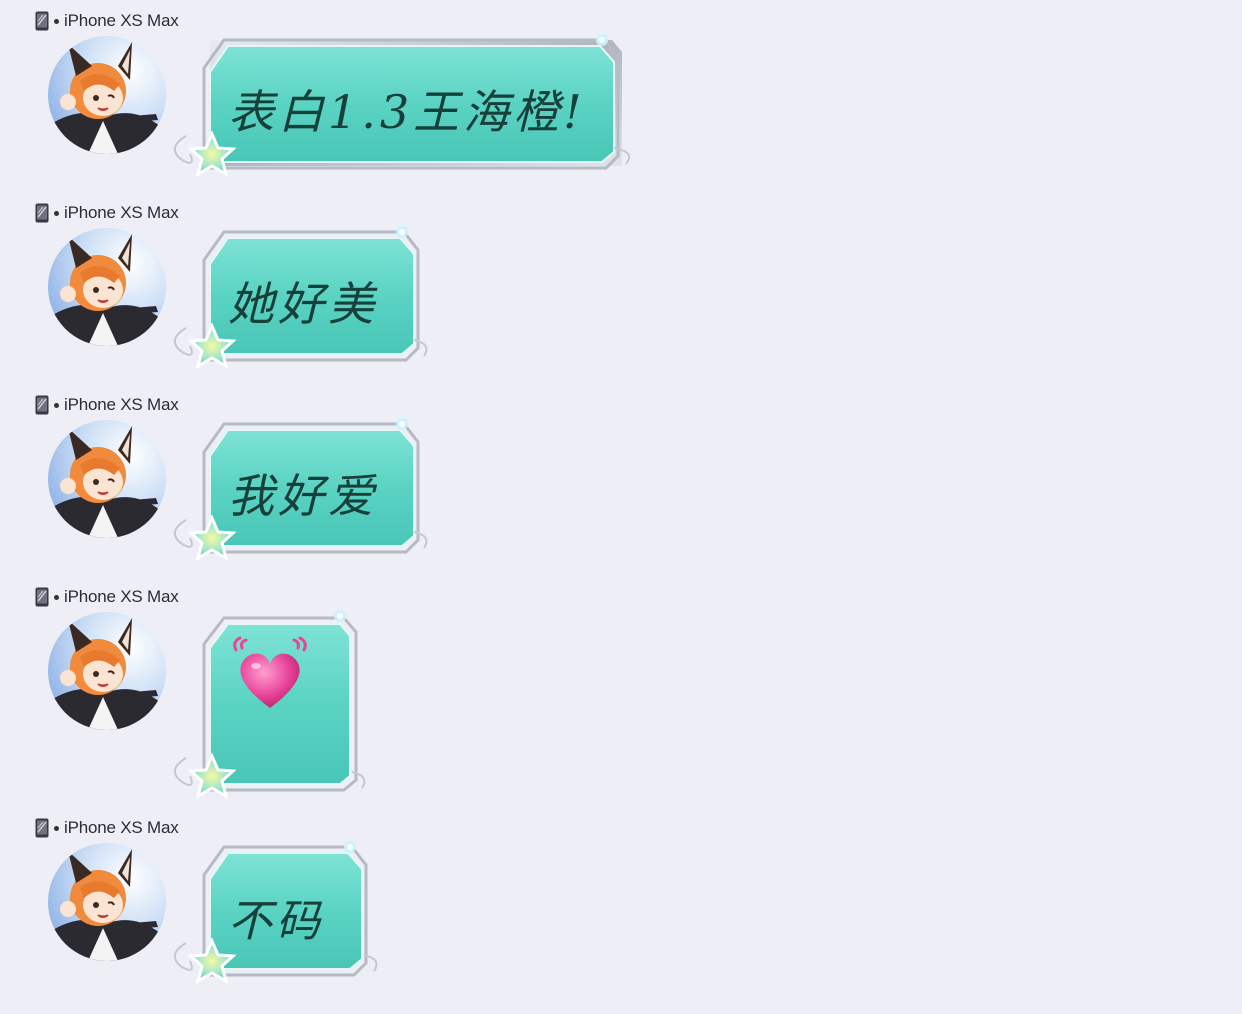 The height and width of the screenshot is (1014, 1242). What do you see at coordinates (407, 112) in the screenshot?
I see `message-text: 表白1.3王海橙!` at bounding box center [407, 112].